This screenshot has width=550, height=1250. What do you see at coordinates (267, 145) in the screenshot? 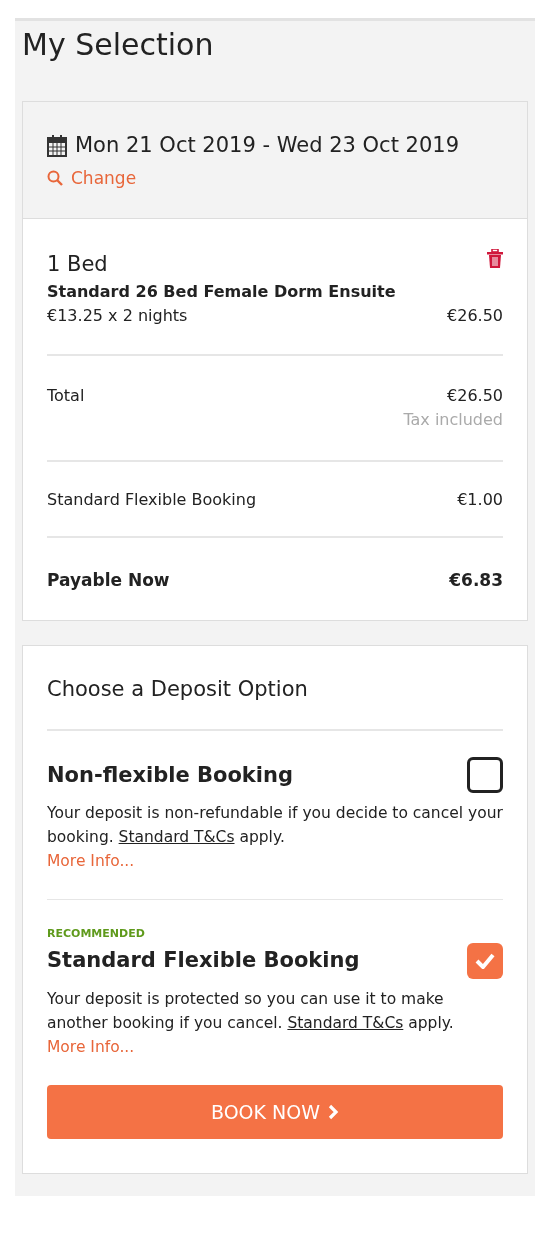
I see `date-range: Mon 21 Oct 2019 - Wed 23 Oct 2019` at bounding box center [267, 145].